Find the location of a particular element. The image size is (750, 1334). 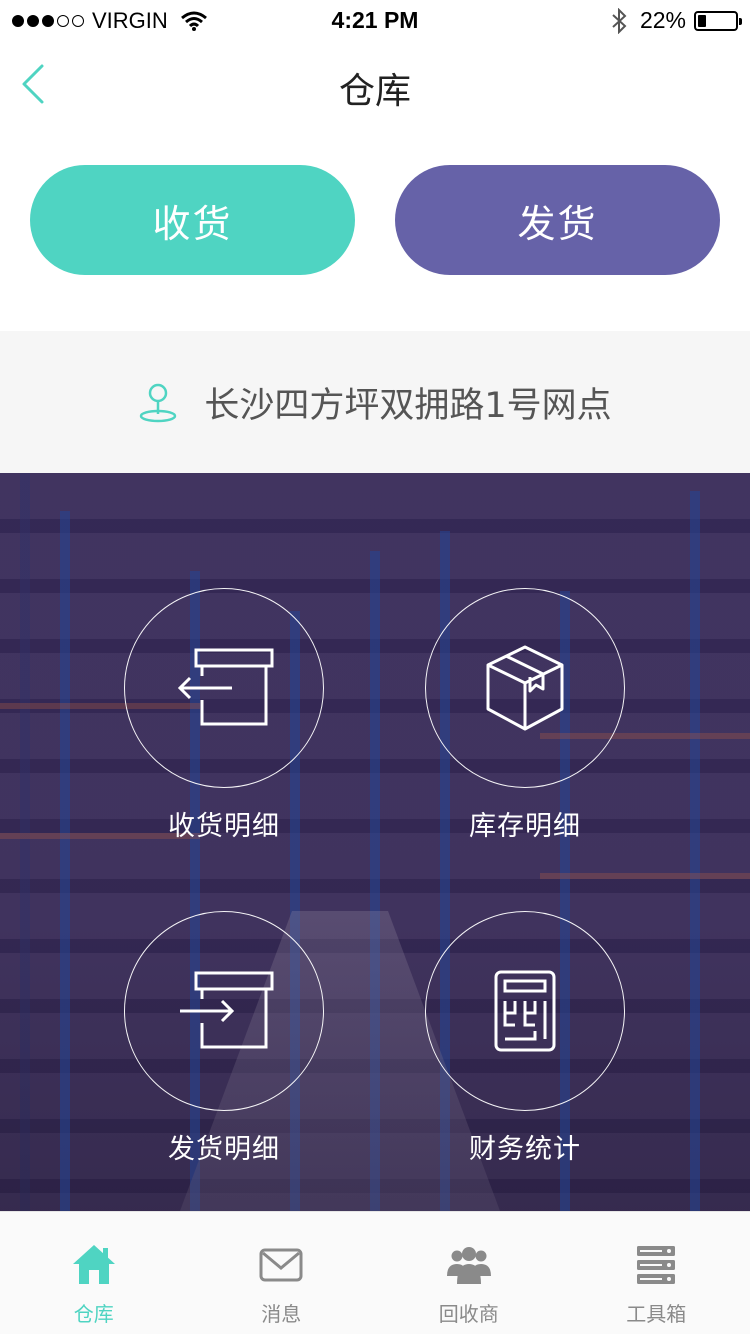

tile-label: 库存明细 is located at coordinates (525, 826).